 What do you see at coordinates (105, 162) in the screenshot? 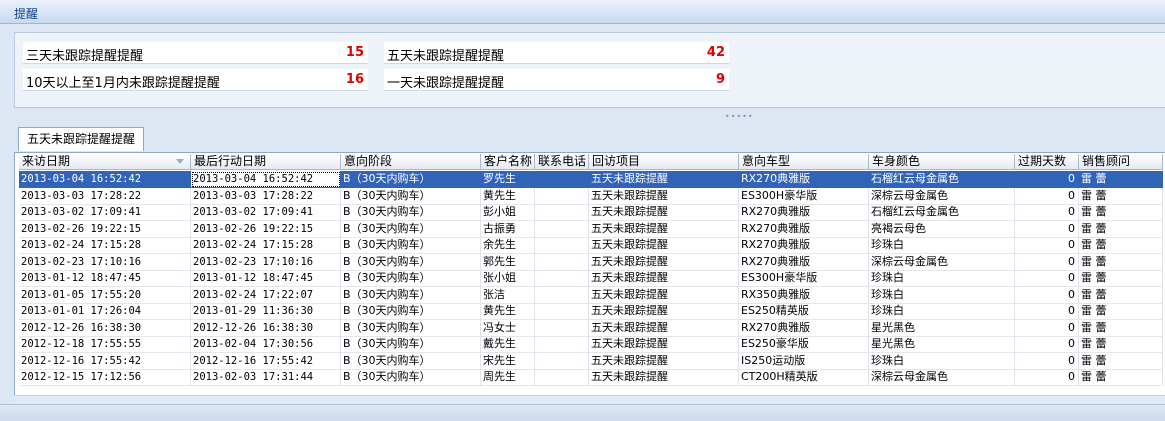
I see `column-header-visit-date: 来访日期` at bounding box center [105, 162].